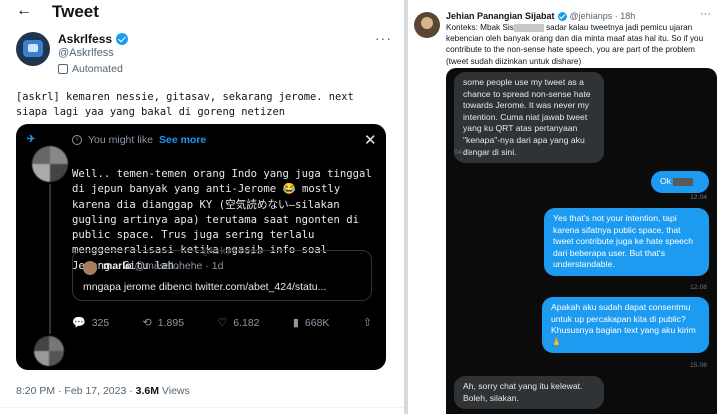 This screenshot has width=720, height=414. Describe the element at coordinates (202, 407) in the screenshot. I see `divider` at that location.